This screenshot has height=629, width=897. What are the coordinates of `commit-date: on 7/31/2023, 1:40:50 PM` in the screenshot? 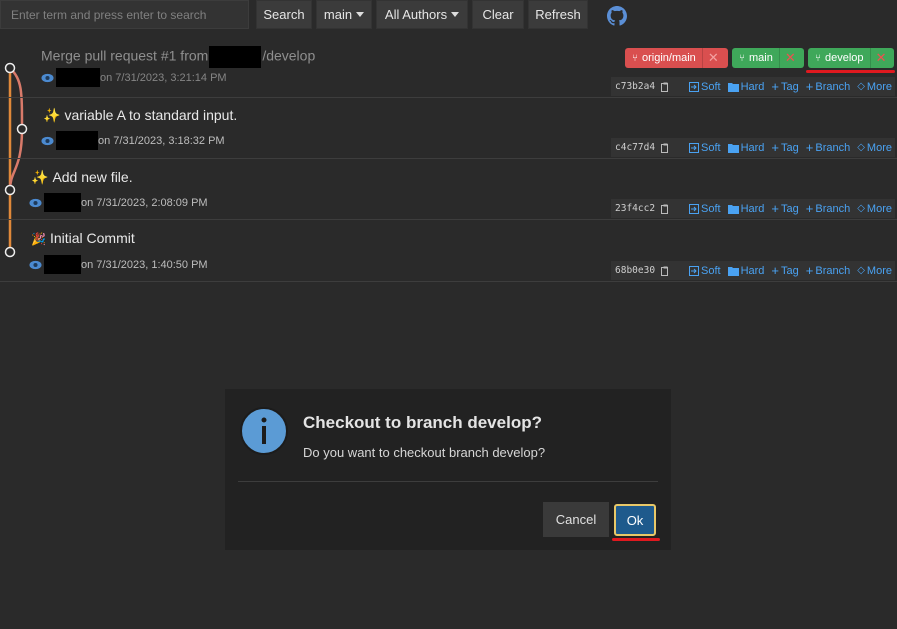 It's located at (144, 264).